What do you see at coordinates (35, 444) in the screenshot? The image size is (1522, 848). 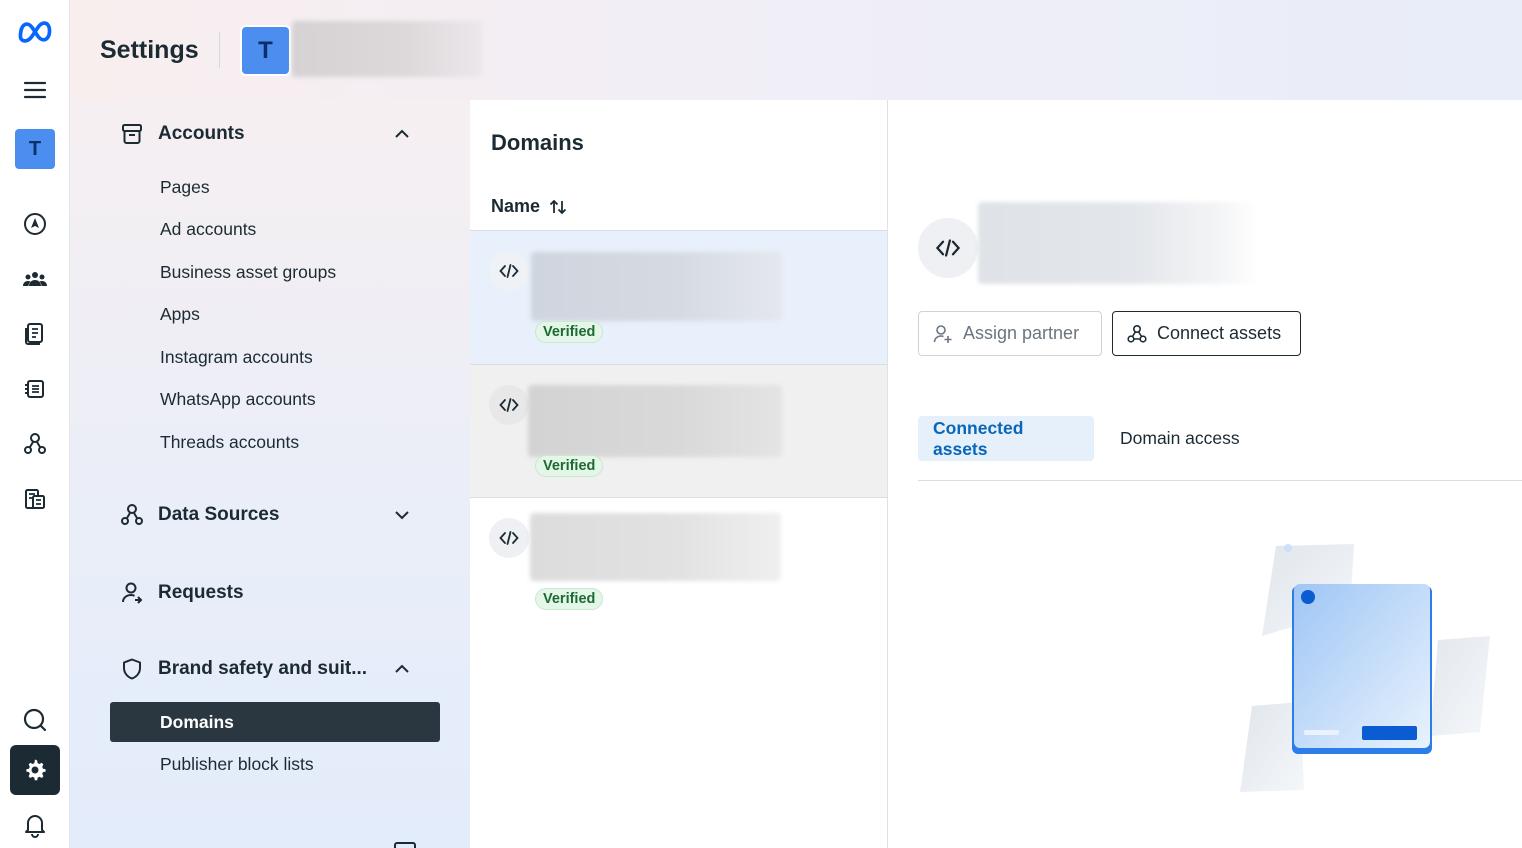 I see `integrations-icon` at bounding box center [35, 444].